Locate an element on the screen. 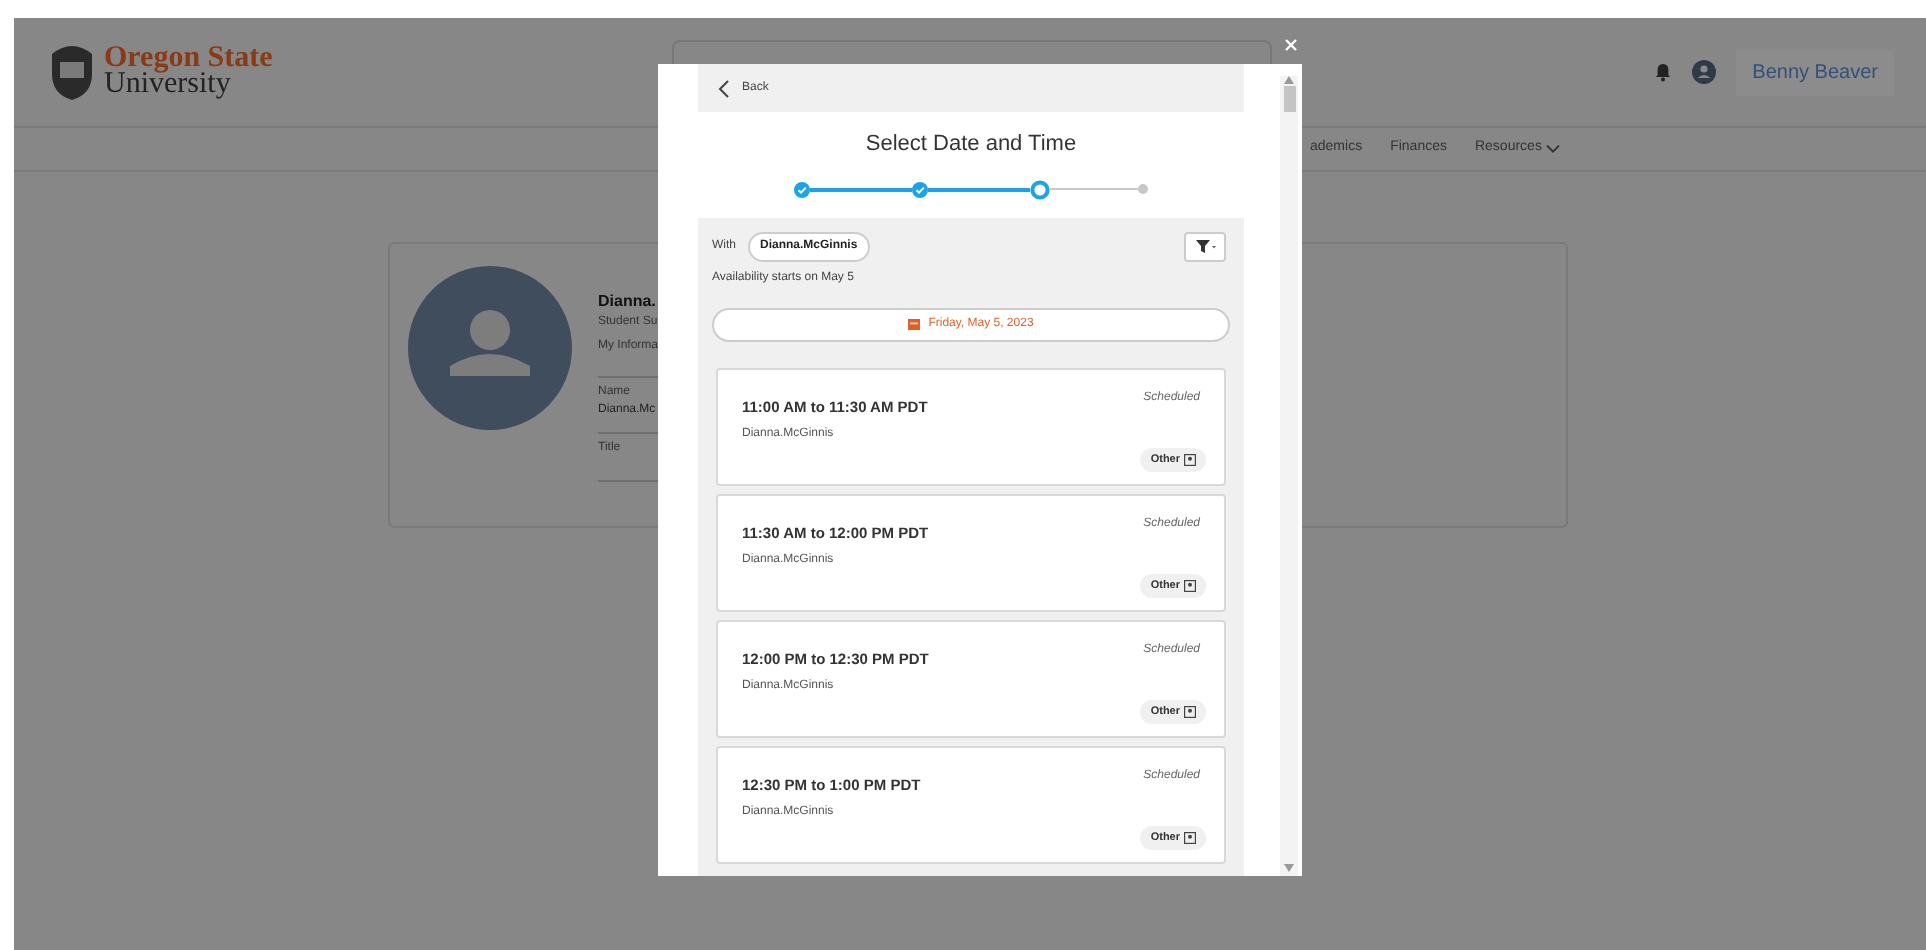 The image size is (1926, 950). filter-button is located at coordinates (1205, 246).